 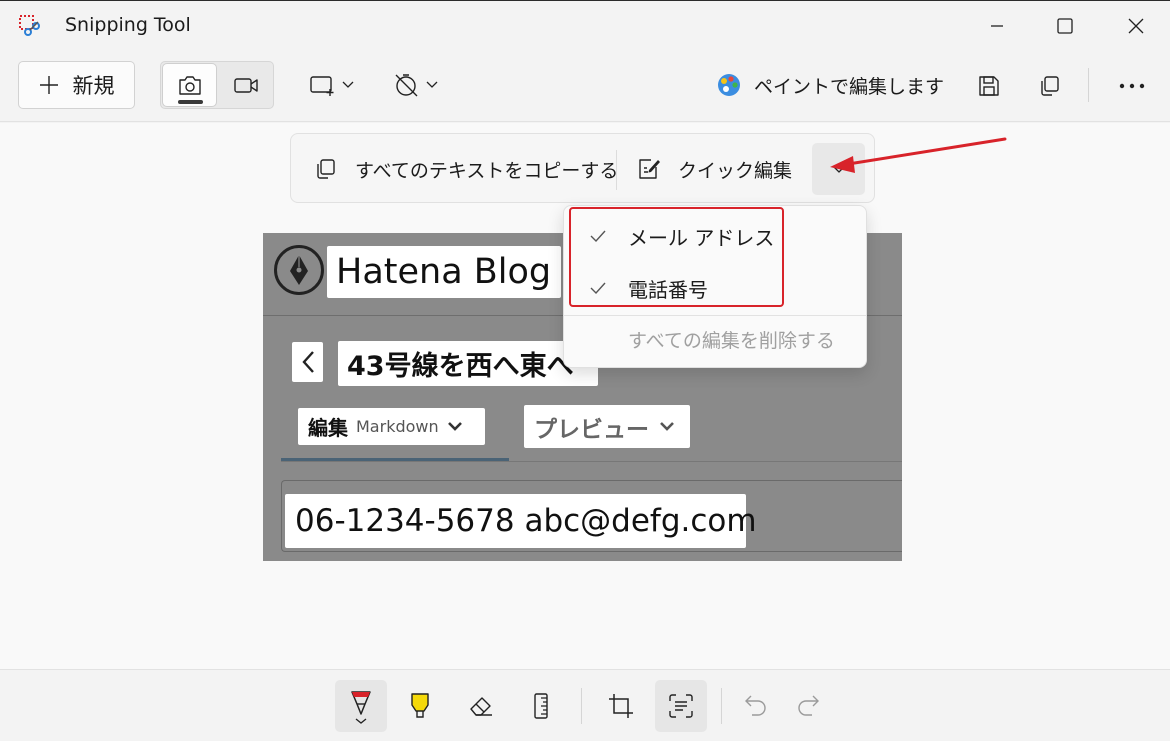 I want to click on eraser-icon, so click(x=481, y=706).